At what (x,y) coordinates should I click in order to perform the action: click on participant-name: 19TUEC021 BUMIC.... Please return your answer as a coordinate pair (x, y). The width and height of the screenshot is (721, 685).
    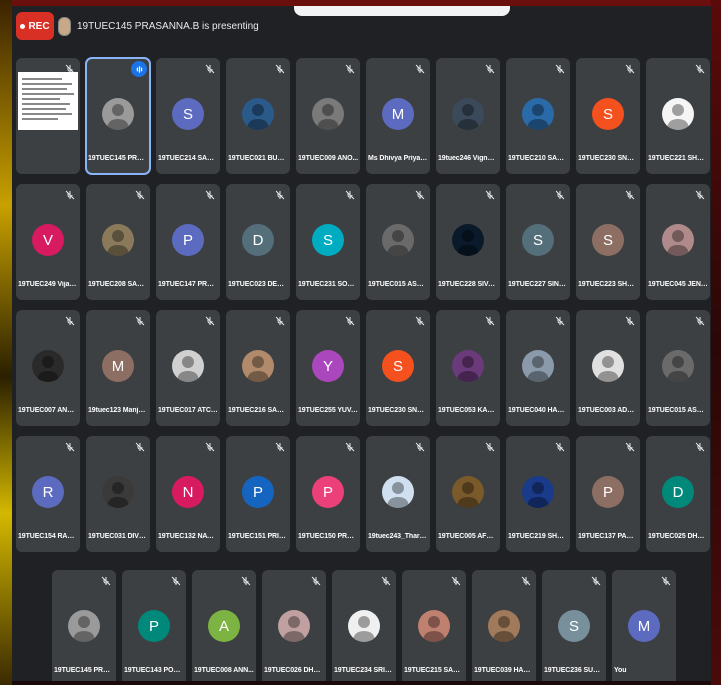
    Looking at the image, I should click on (258, 158).